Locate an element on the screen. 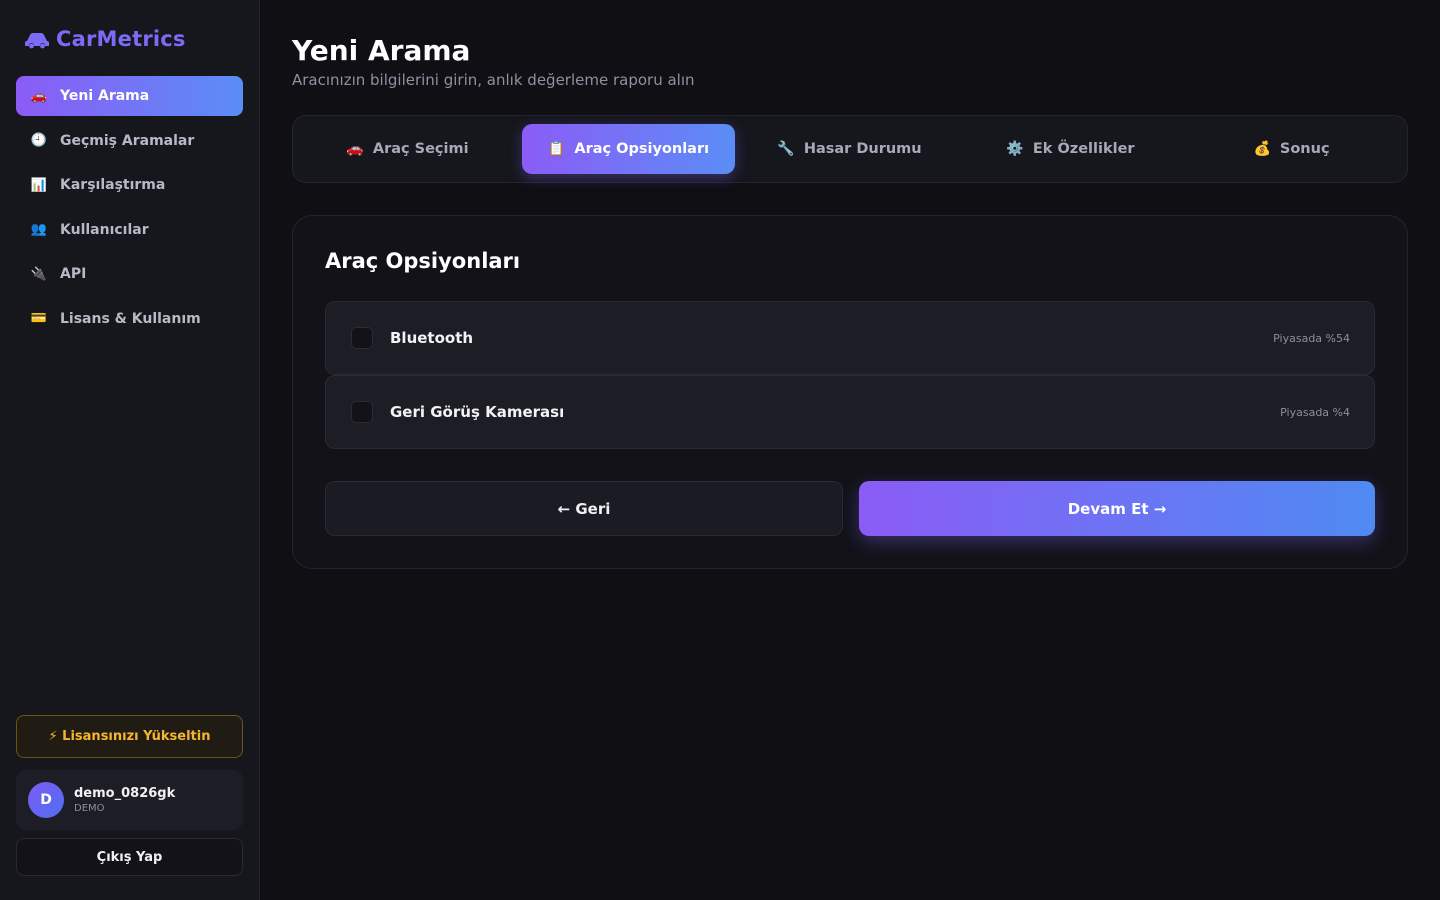 Image resolution: width=1440 pixels, height=900 pixels. option-label: Bluetooth is located at coordinates (432, 338).